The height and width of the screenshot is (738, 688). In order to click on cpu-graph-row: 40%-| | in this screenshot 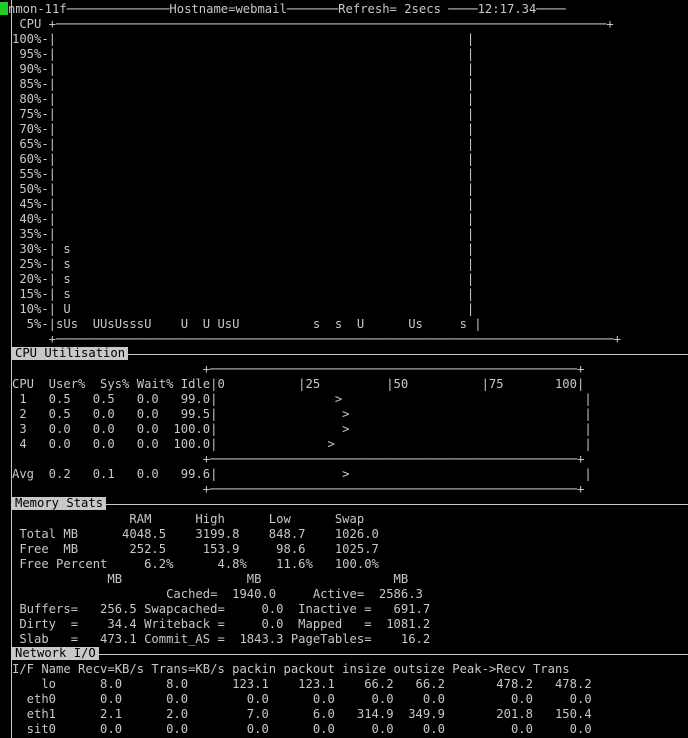, I will do `click(243, 219)`.